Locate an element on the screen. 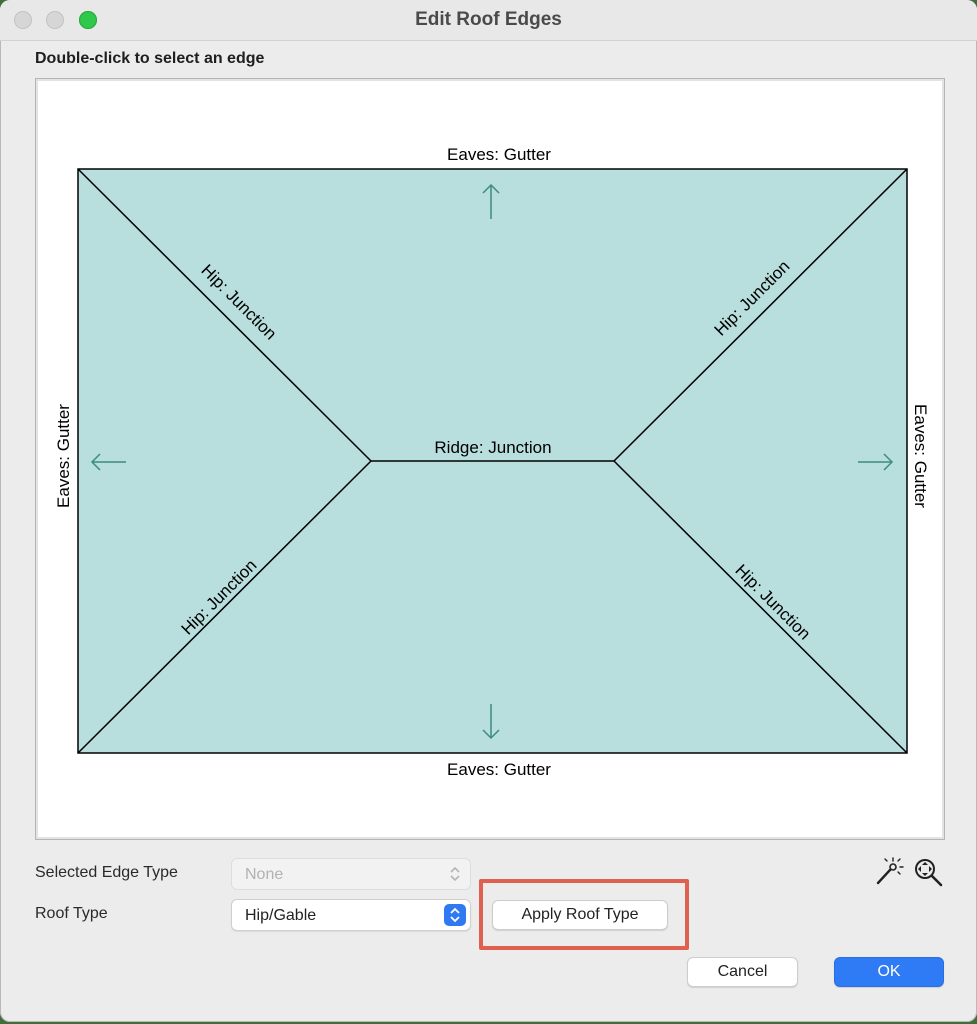 The height and width of the screenshot is (1024, 977). bottom-edge-label: Eaves: Gutter is located at coordinates (499, 769).